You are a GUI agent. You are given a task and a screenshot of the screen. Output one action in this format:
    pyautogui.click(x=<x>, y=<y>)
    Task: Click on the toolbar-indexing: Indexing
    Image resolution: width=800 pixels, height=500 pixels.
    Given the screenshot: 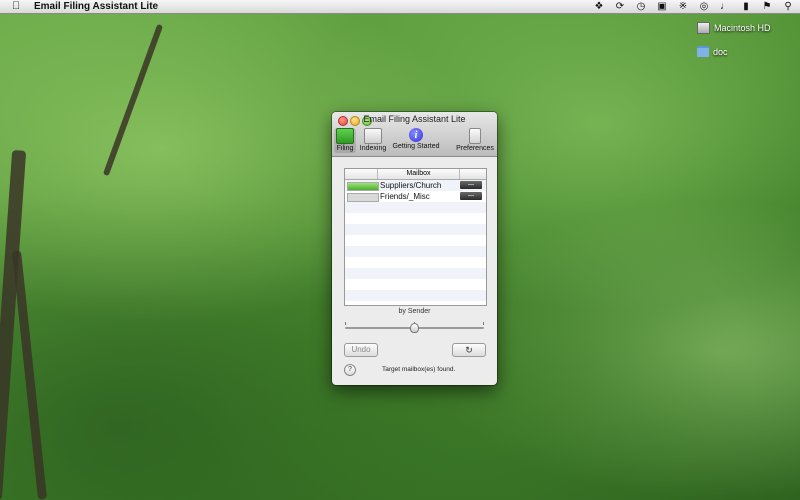 What is the action you would take?
    pyautogui.click(x=373, y=140)
    